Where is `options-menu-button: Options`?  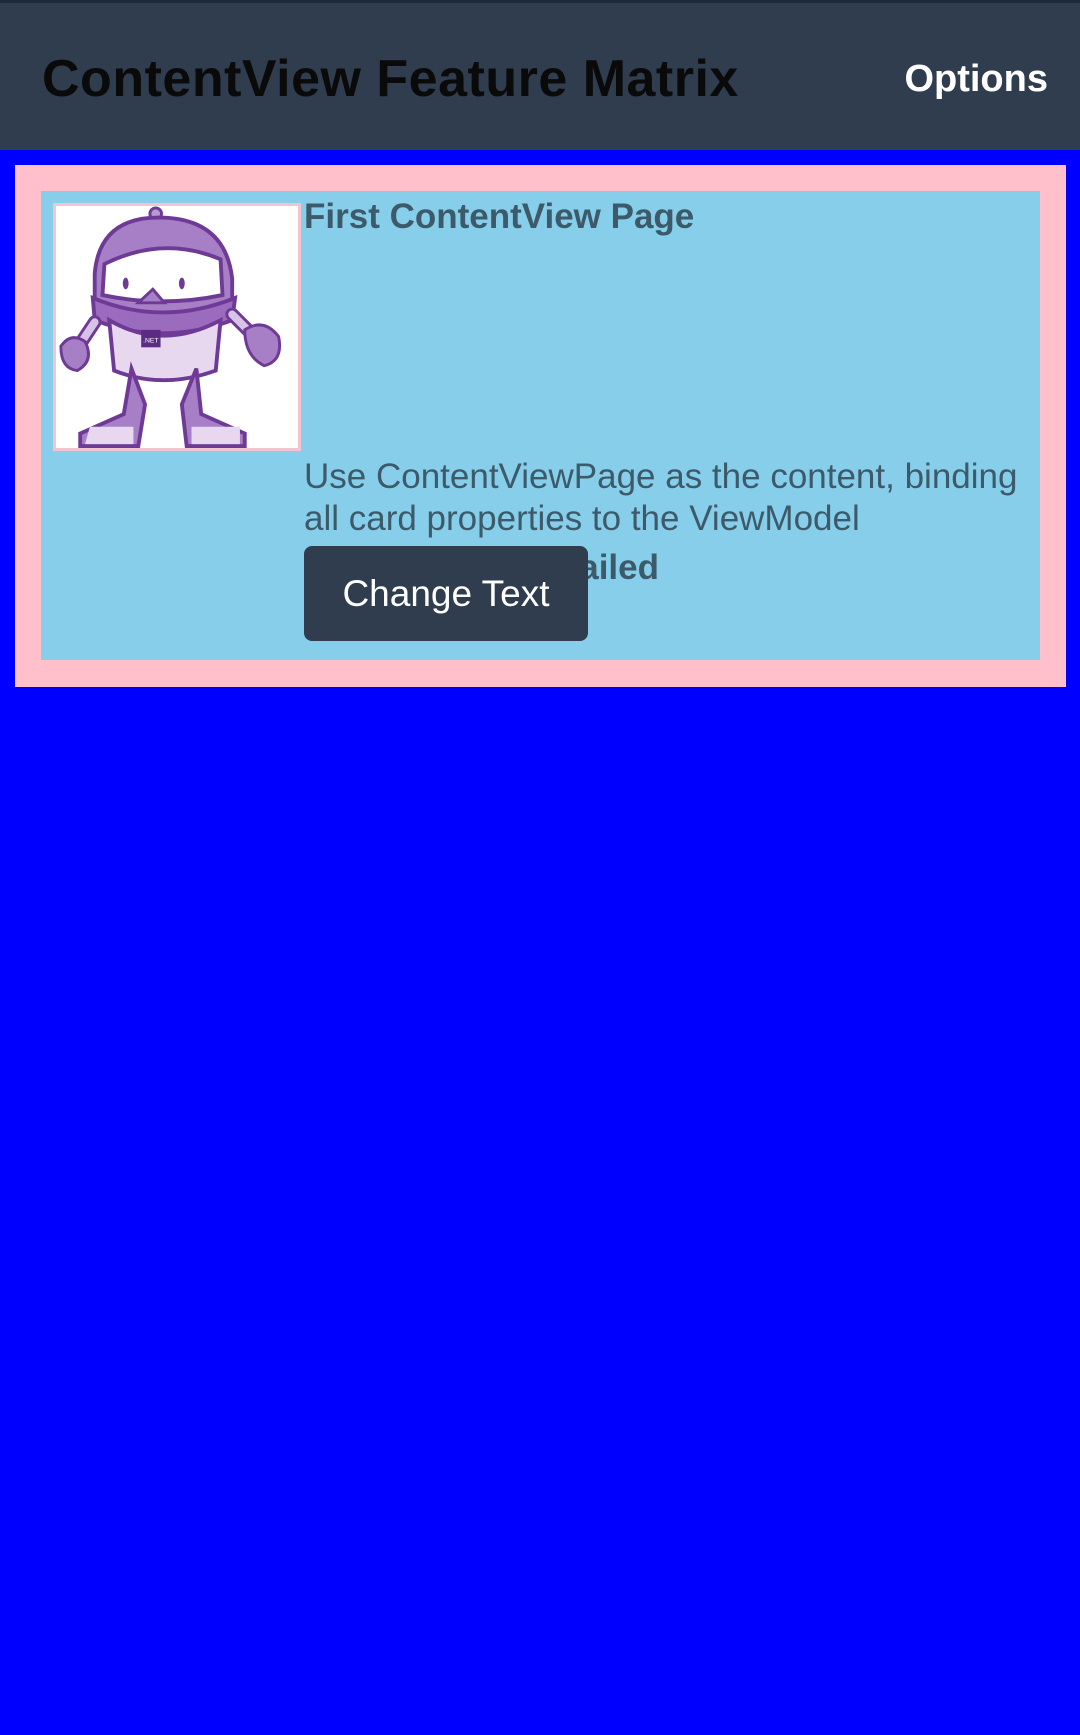
options-menu-button: Options is located at coordinates (976, 79).